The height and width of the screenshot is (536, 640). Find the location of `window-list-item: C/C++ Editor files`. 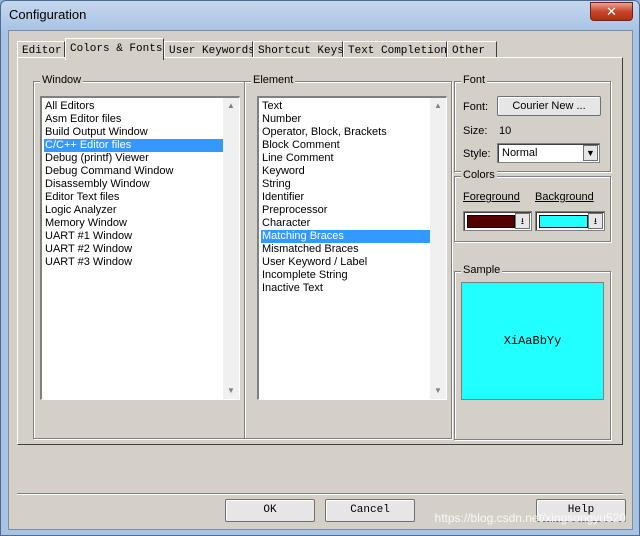

window-list-item: C/C++ Editor files is located at coordinates (141, 145).